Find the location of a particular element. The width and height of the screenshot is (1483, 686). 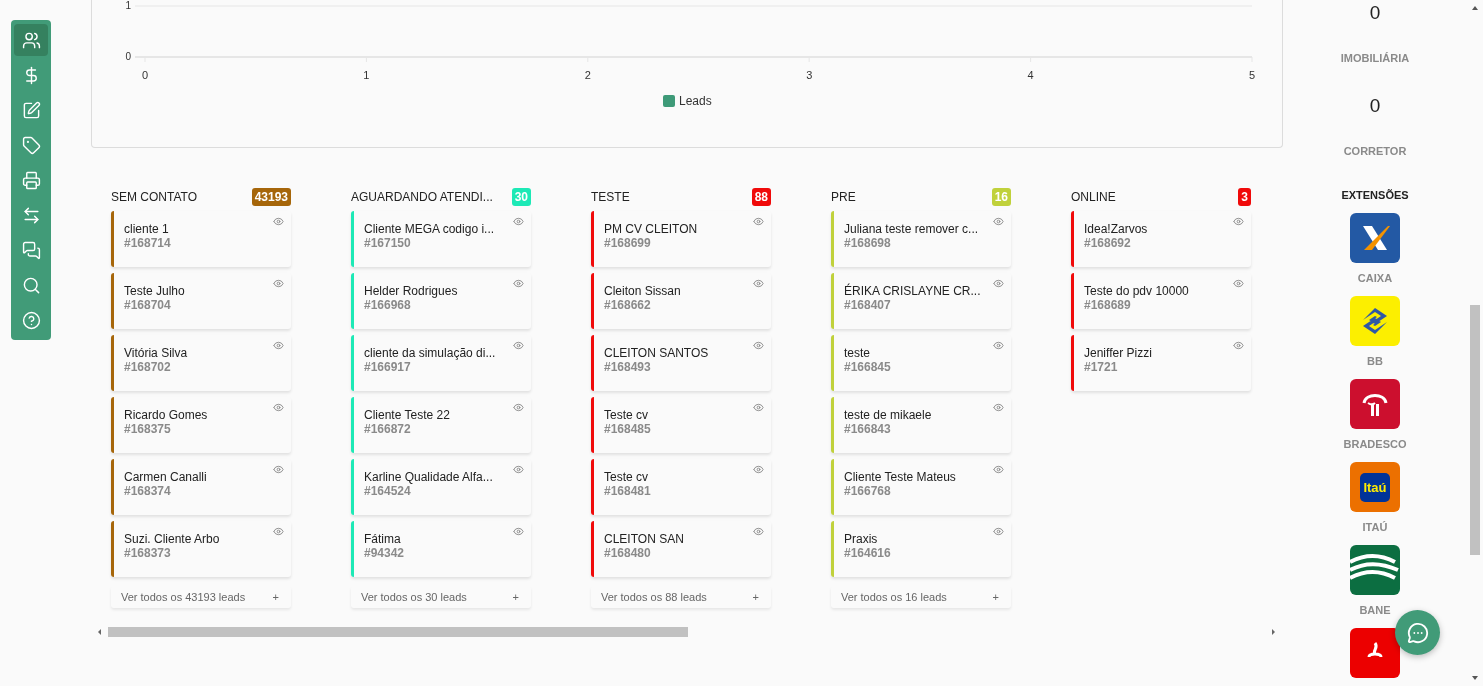

lead-card: cliente 1 #168714 is located at coordinates (201, 239).